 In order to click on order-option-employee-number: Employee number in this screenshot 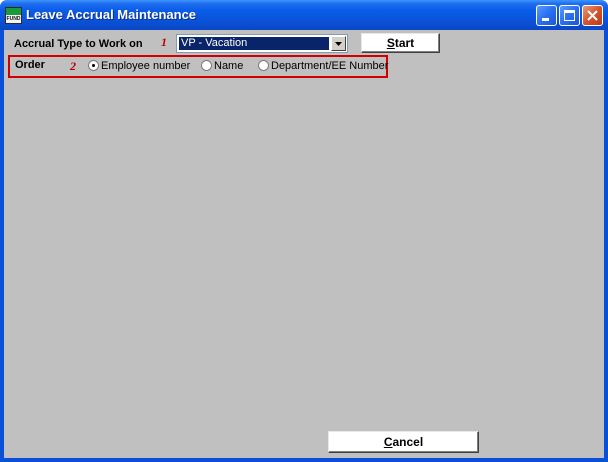, I will do `click(145, 66)`.